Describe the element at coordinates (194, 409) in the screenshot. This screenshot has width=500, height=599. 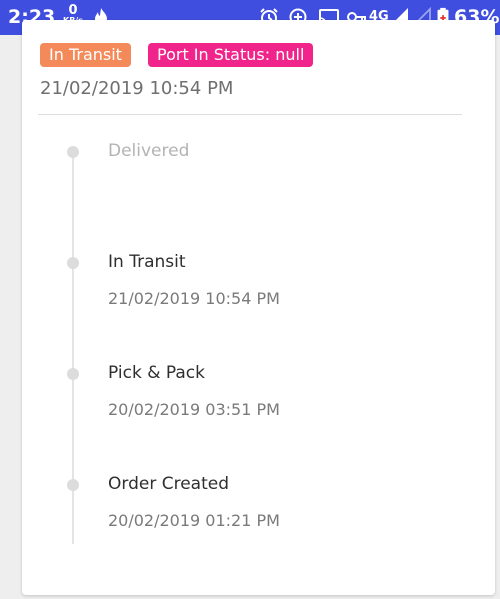
I see `timeline-step-date: 20/02/2019 03:51 PM` at that location.